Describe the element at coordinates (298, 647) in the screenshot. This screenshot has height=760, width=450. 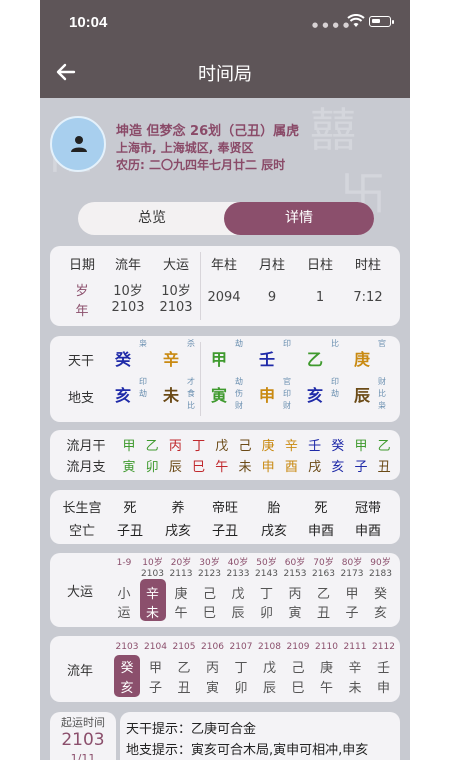
I see `liunian-year: 2109` at that location.